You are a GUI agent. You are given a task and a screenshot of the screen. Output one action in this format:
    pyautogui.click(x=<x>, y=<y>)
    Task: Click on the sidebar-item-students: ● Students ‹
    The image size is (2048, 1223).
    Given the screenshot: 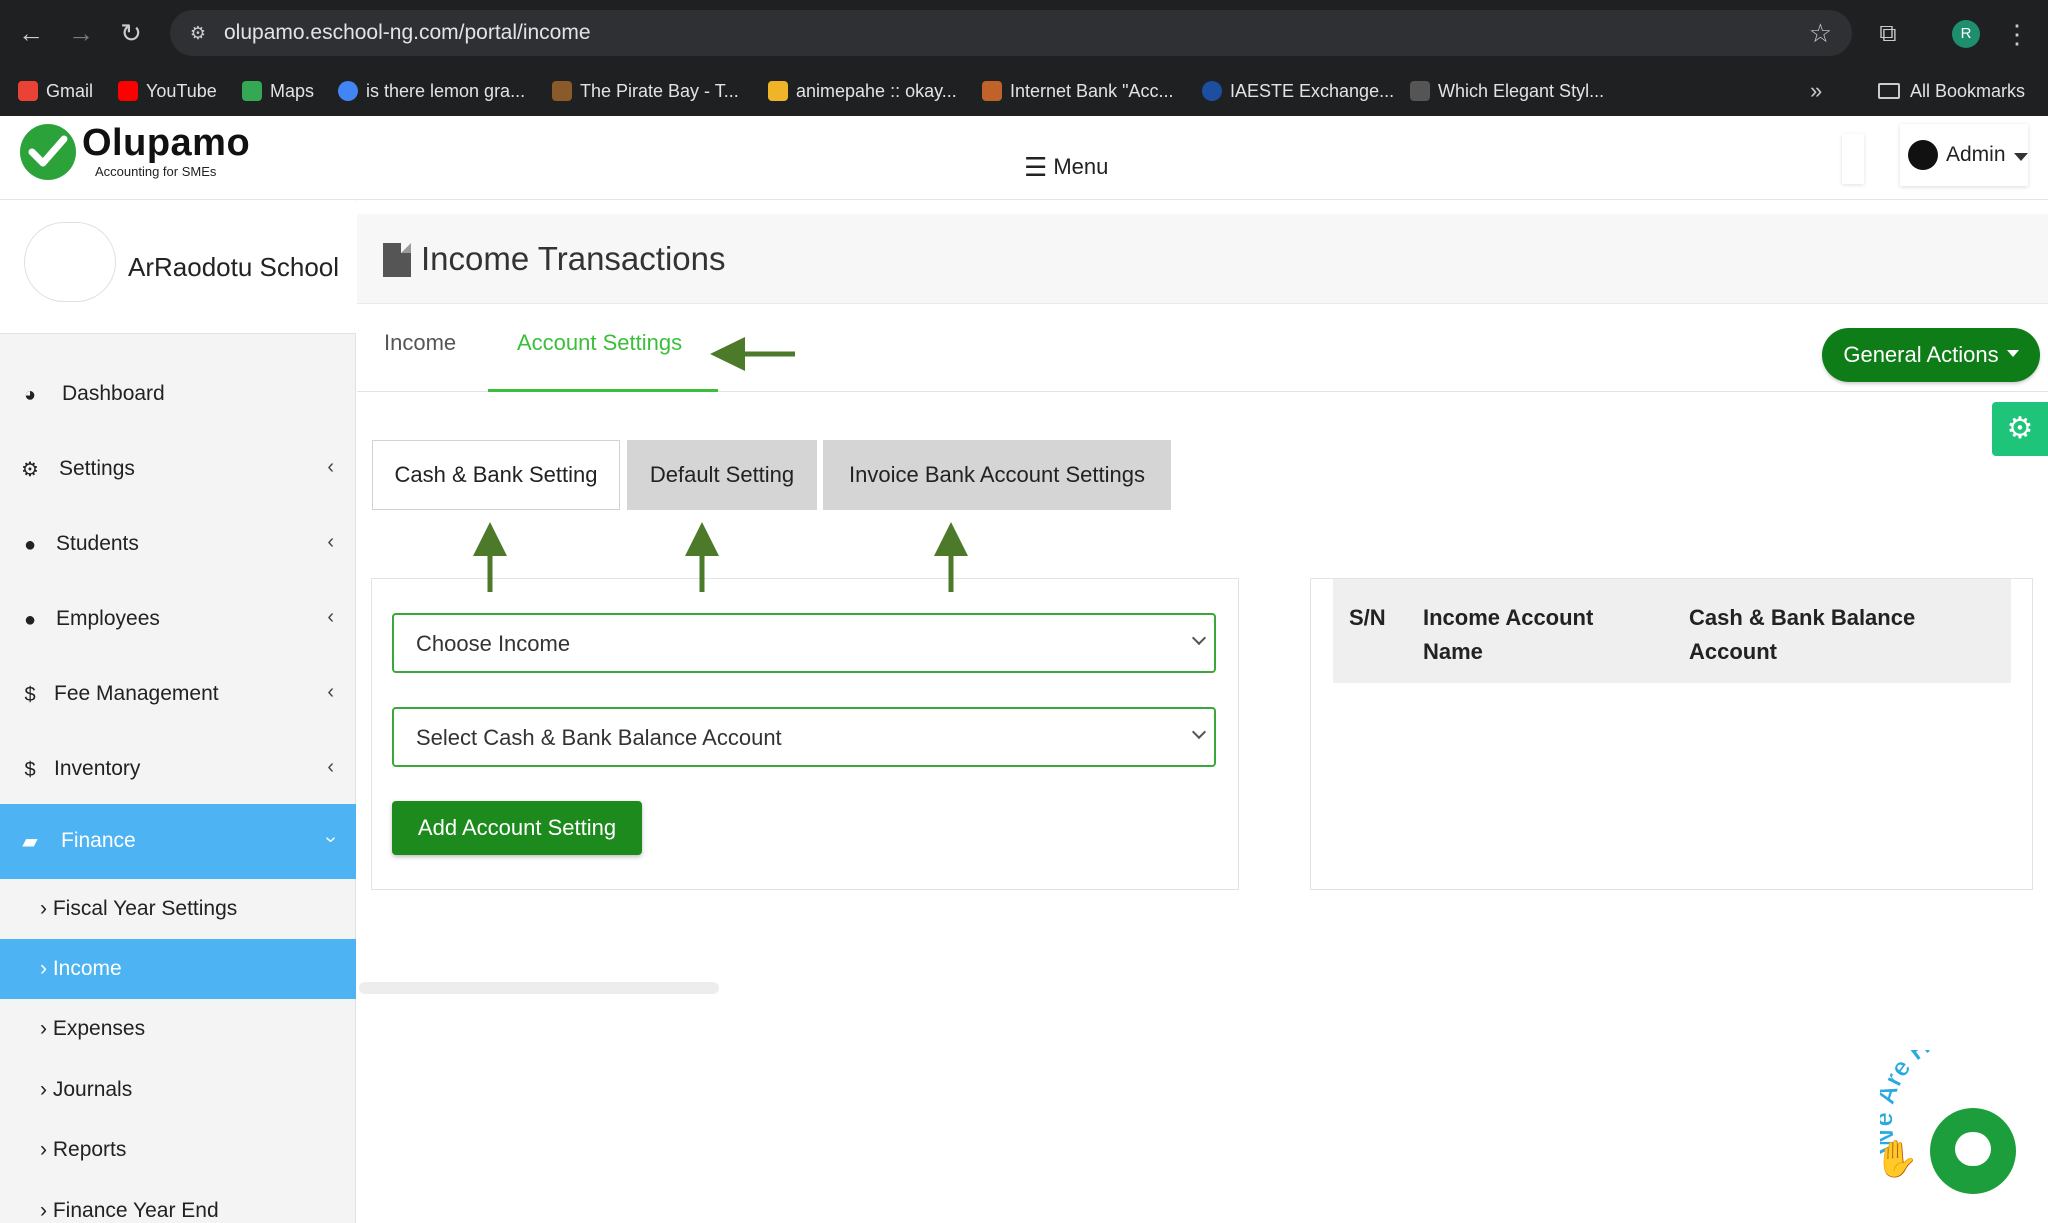 What is the action you would take?
    pyautogui.click(x=178, y=544)
    